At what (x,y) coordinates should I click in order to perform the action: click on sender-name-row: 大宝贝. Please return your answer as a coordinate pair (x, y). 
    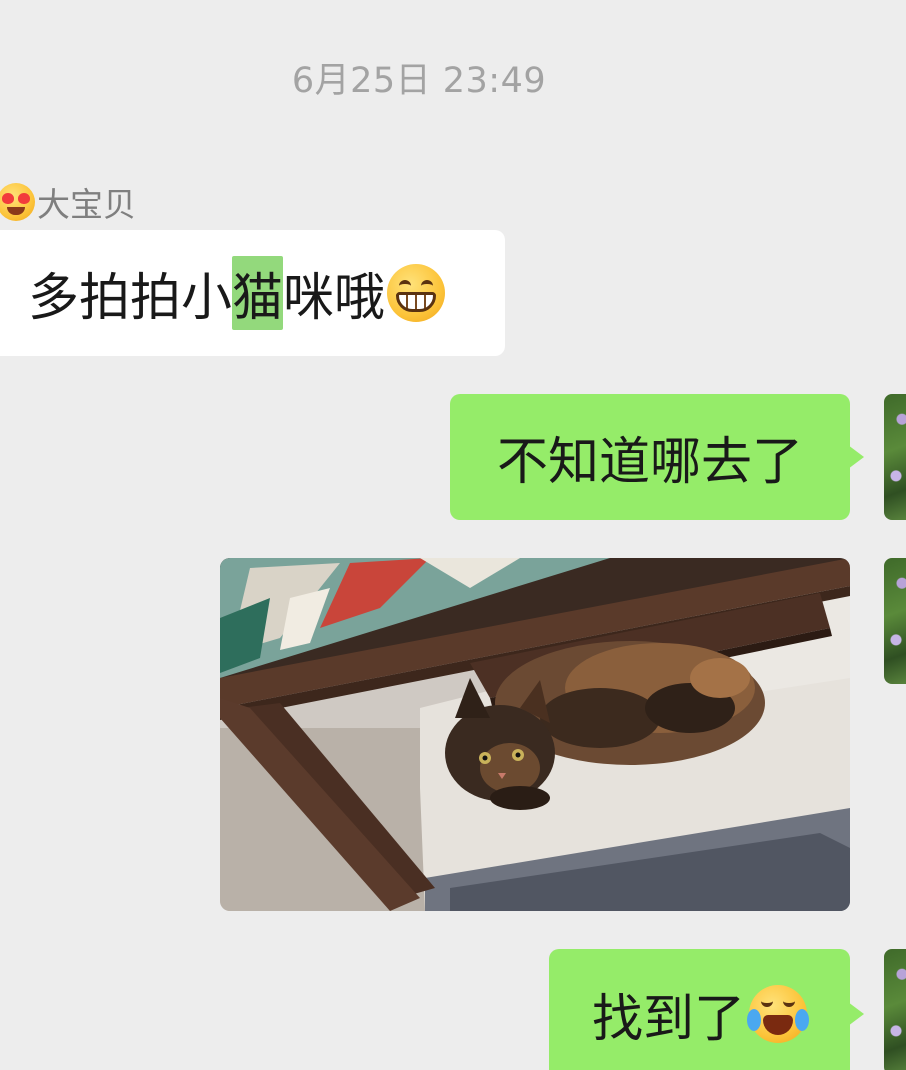
    Looking at the image, I should click on (68, 202).